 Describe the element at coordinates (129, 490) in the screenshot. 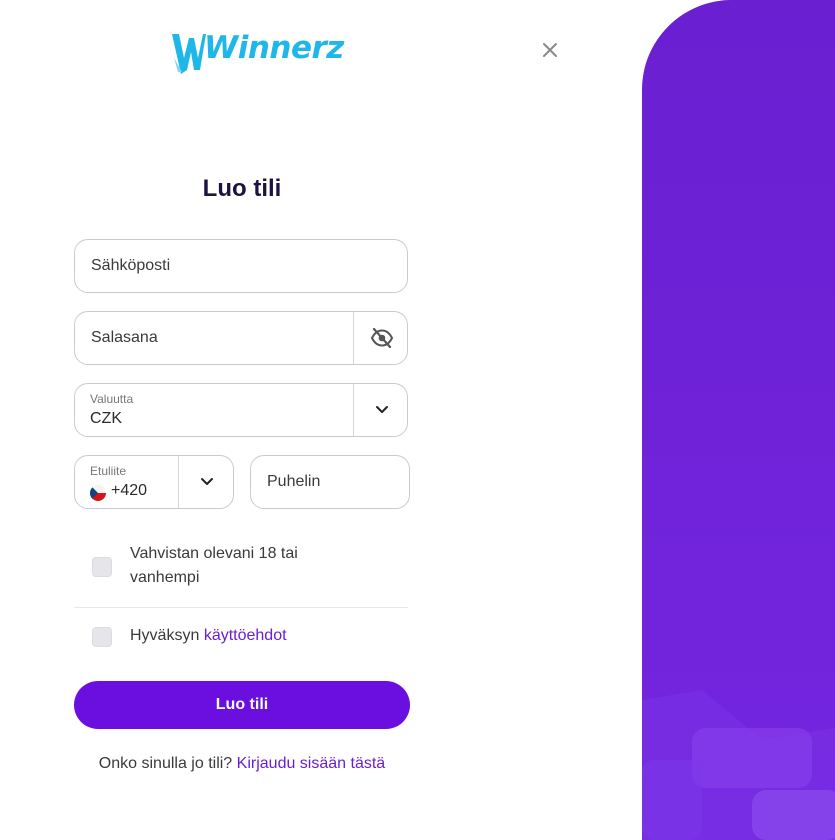

I see `prefix-value: +420` at that location.